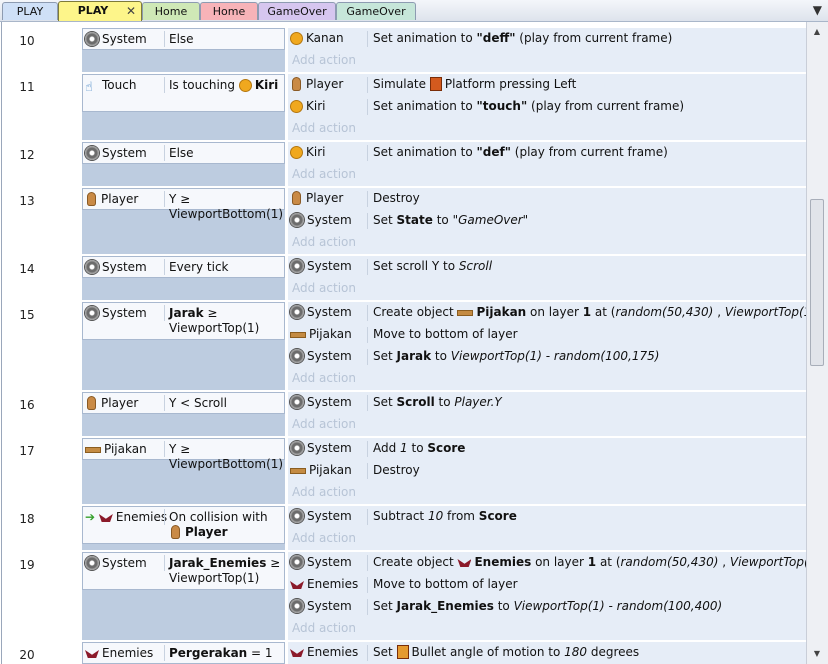 The width and height of the screenshot is (828, 664). Describe the element at coordinates (183, 653) in the screenshot. I see `condition: Enemies Pergerakan = 1` at that location.